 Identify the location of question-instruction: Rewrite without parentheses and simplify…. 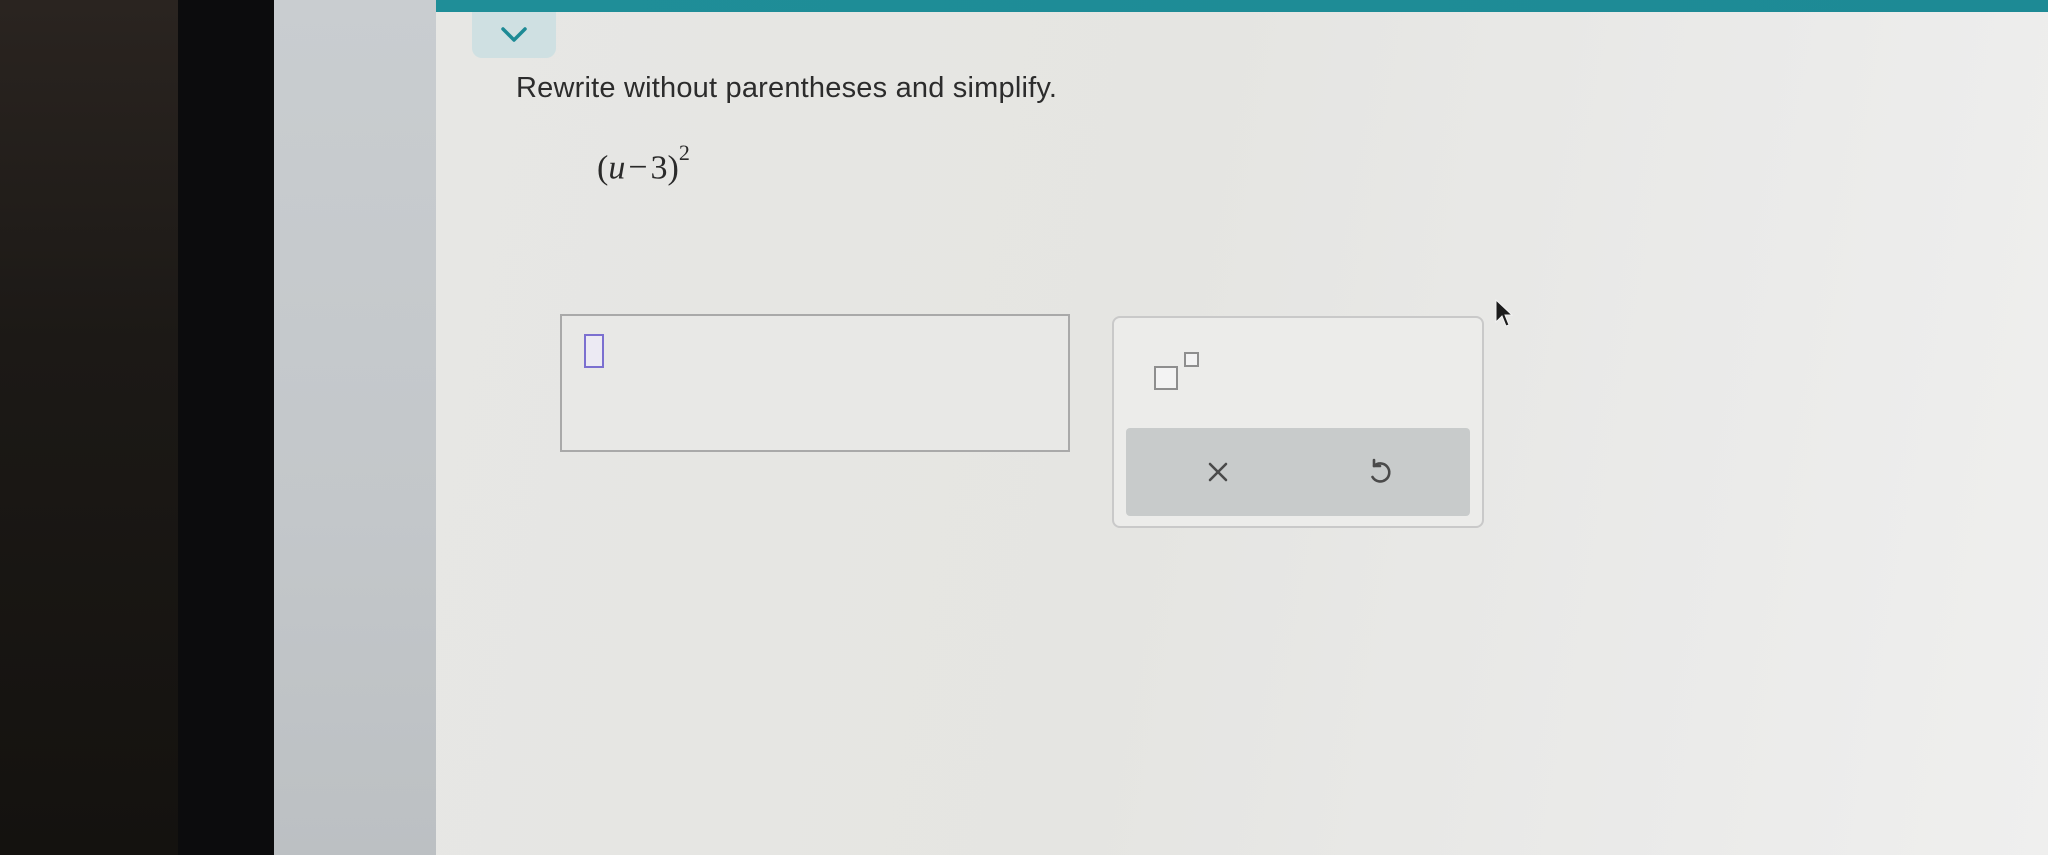
(787, 88).